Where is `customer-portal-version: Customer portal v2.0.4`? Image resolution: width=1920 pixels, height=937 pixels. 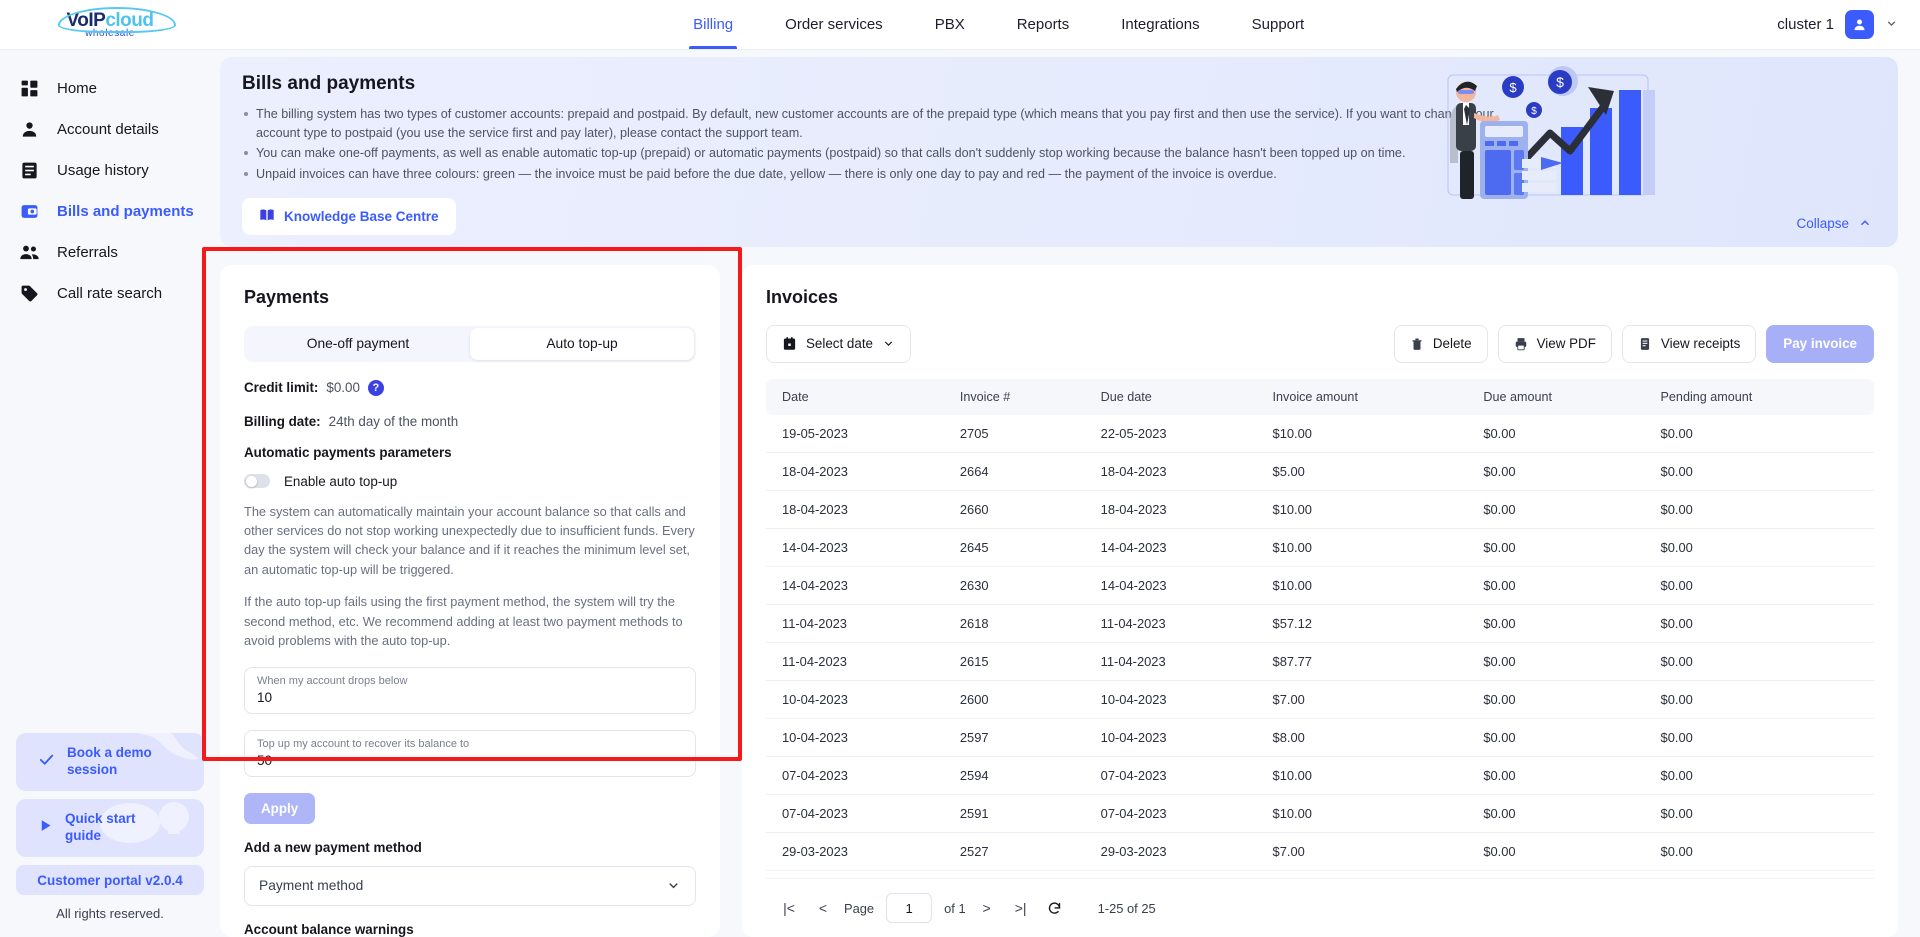
customer-portal-version: Customer portal v2.0.4 is located at coordinates (110, 880).